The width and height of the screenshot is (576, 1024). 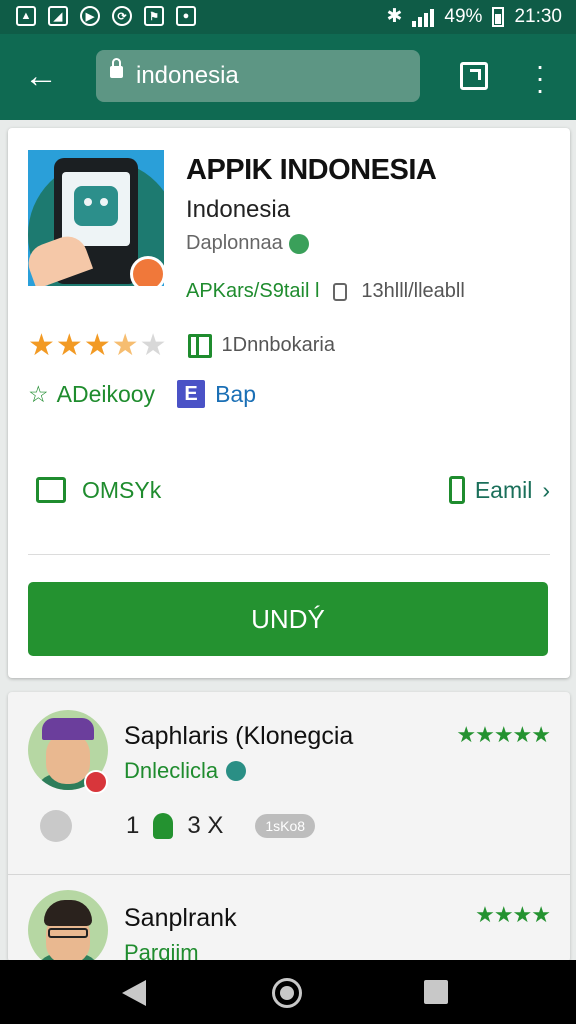 What do you see at coordinates (106, 16) in the screenshot?
I see `notification-icons: ▲ ◢ ▶ ⟳ ⚑ ●` at bounding box center [106, 16].